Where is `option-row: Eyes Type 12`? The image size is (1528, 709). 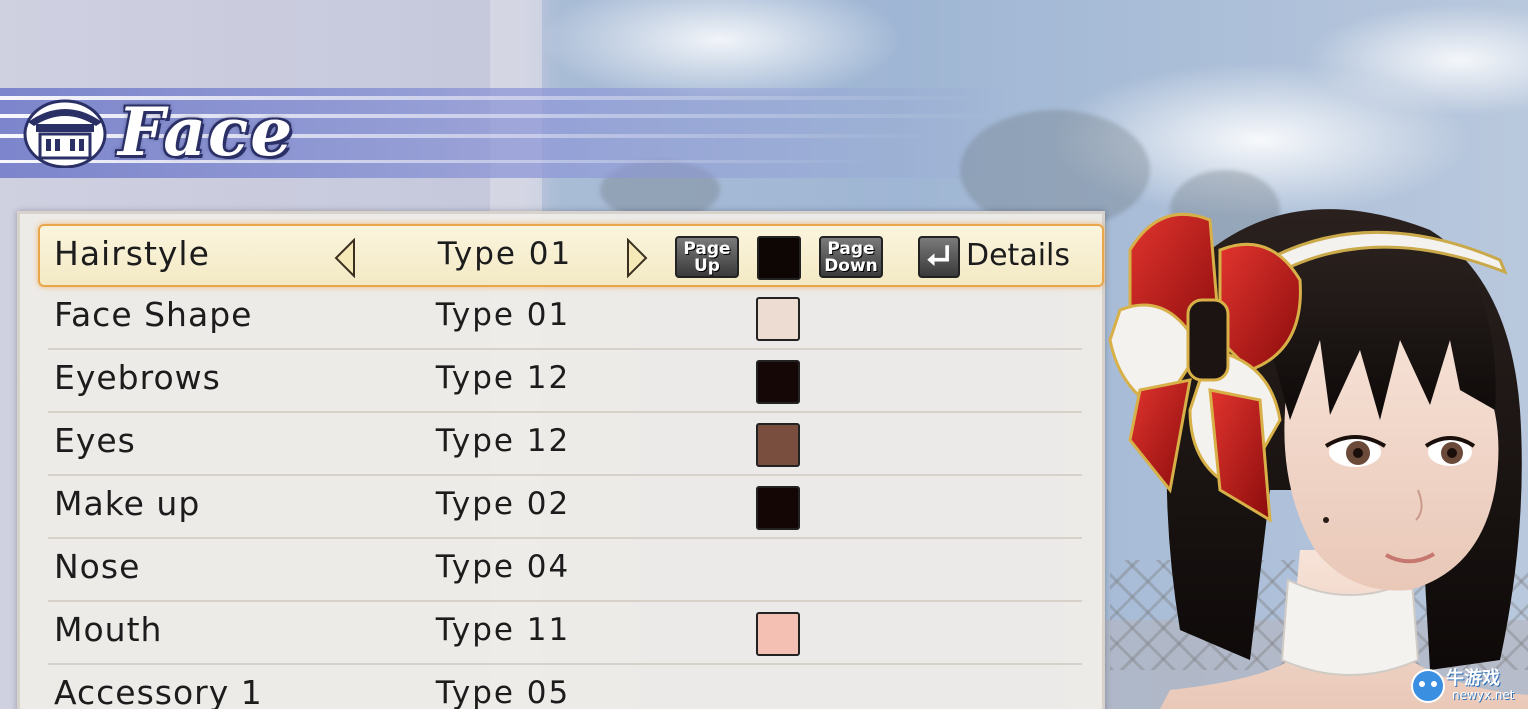
option-row: Eyes Type 12 is located at coordinates (565, 444).